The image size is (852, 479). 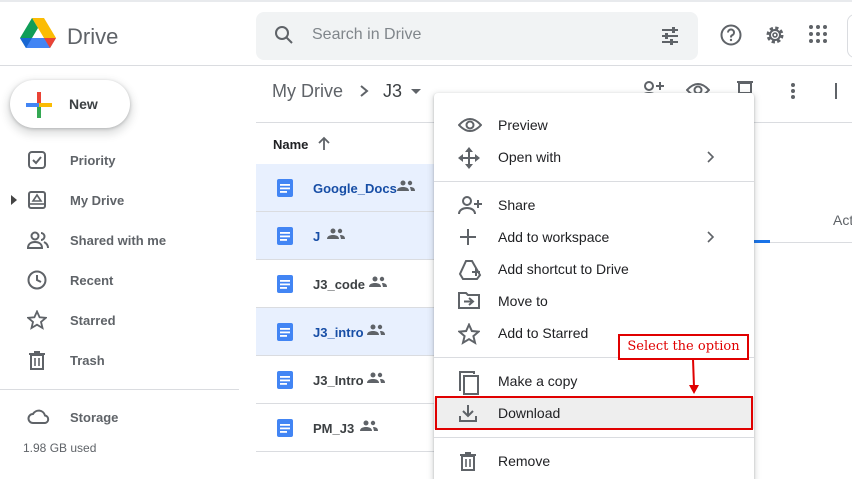 What do you see at coordinates (87, 360) in the screenshot?
I see `sidebar-item-label: Trash` at bounding box center [87, 360].